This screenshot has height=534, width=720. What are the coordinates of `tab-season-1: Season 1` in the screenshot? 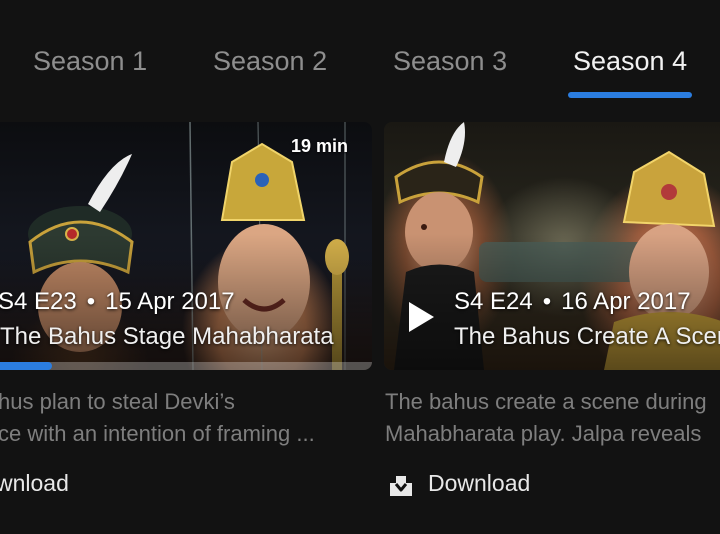 It's located at (90, 61).